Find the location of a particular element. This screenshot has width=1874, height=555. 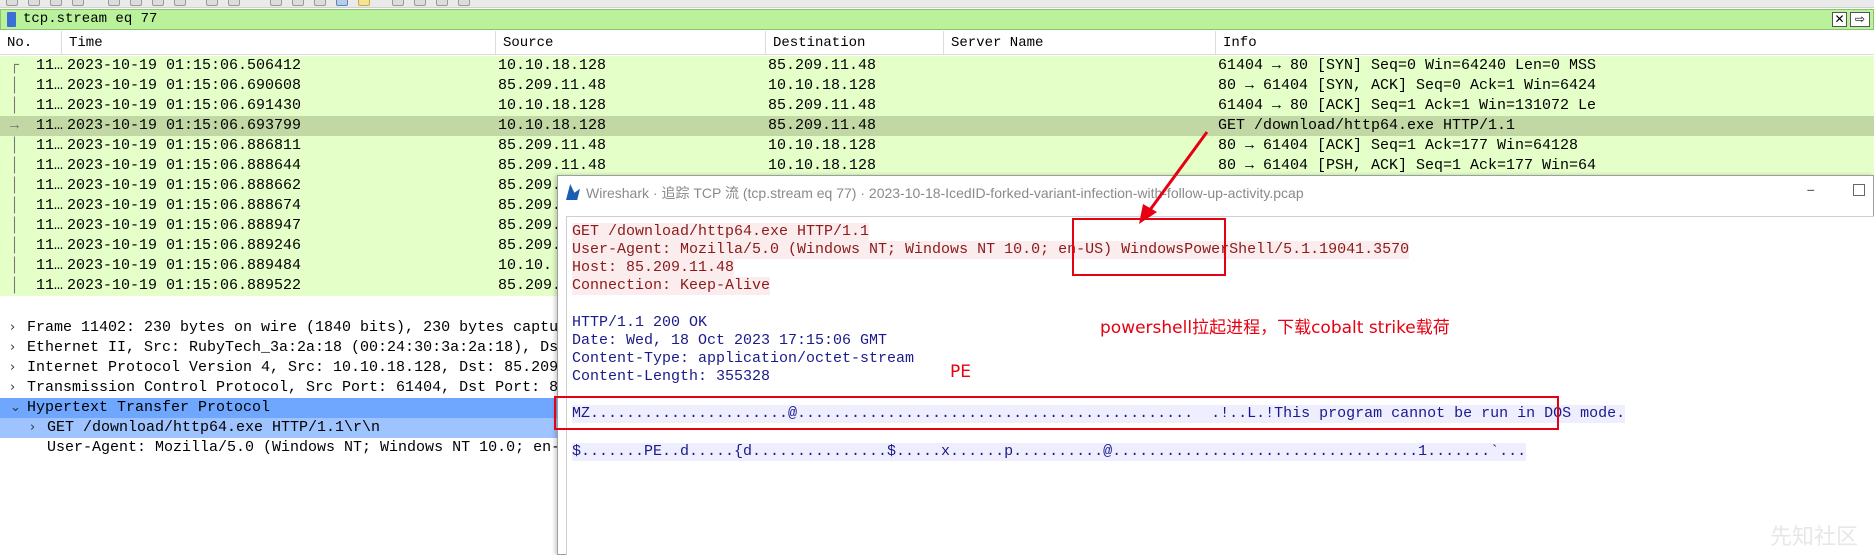

cell-time: 2023-10-19 01:15:06.886811 is located at coordinates (184, 145).